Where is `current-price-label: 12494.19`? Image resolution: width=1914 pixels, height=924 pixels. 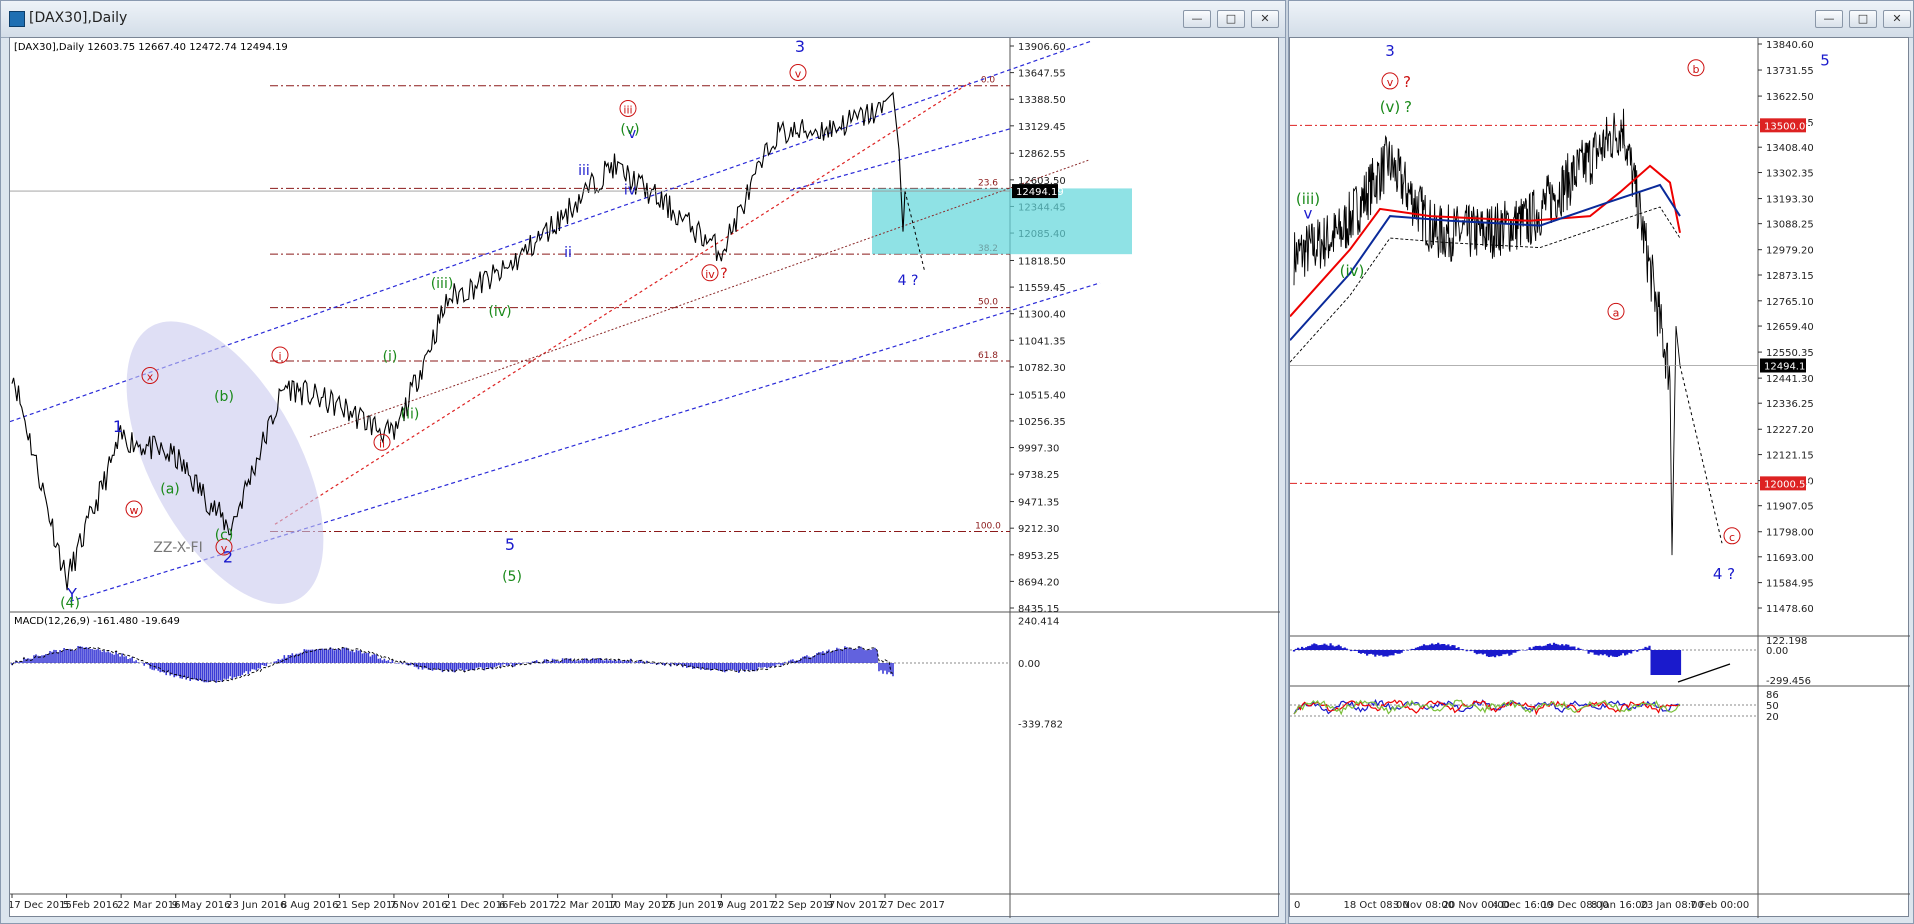 current-price-label: 12494.19 is located at coordinates (1040, 192).